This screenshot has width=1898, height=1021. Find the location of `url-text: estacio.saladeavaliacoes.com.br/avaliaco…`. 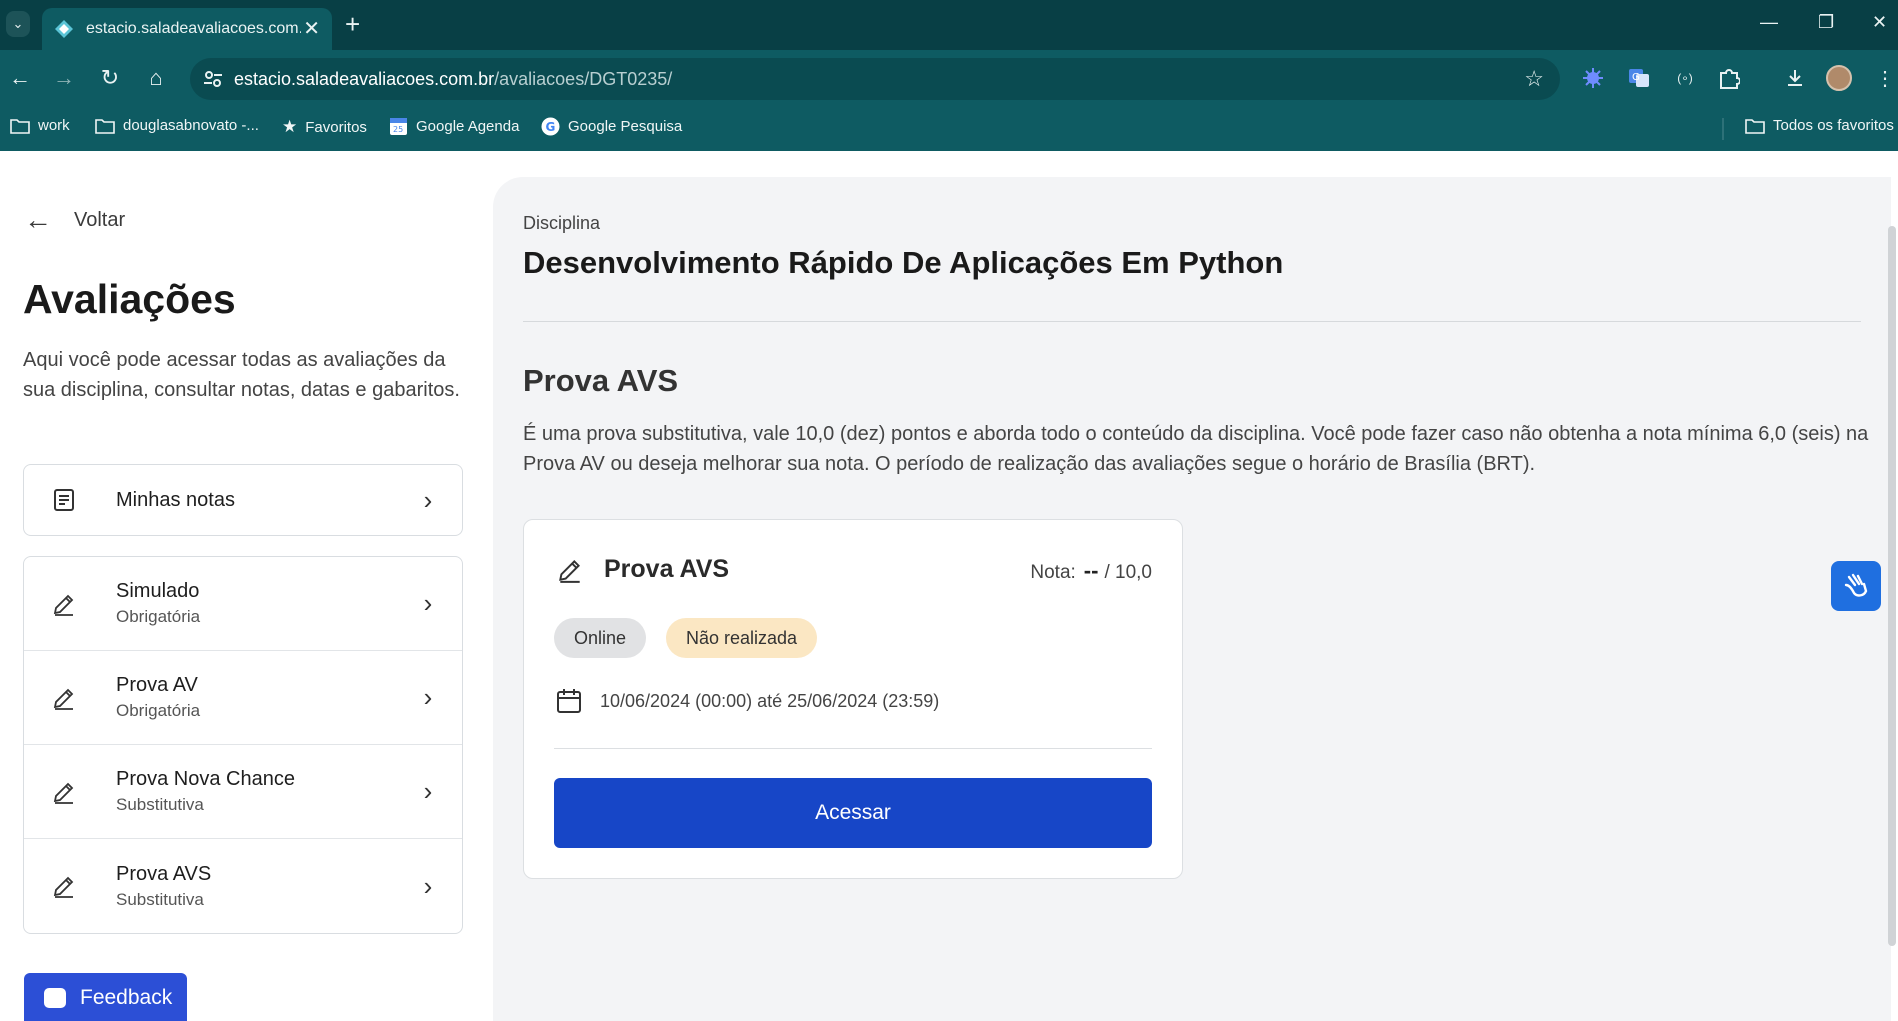

url-text: estacio.saladeavaliacoes.com.br/avaliaco… is located at coordinates (453, 79).